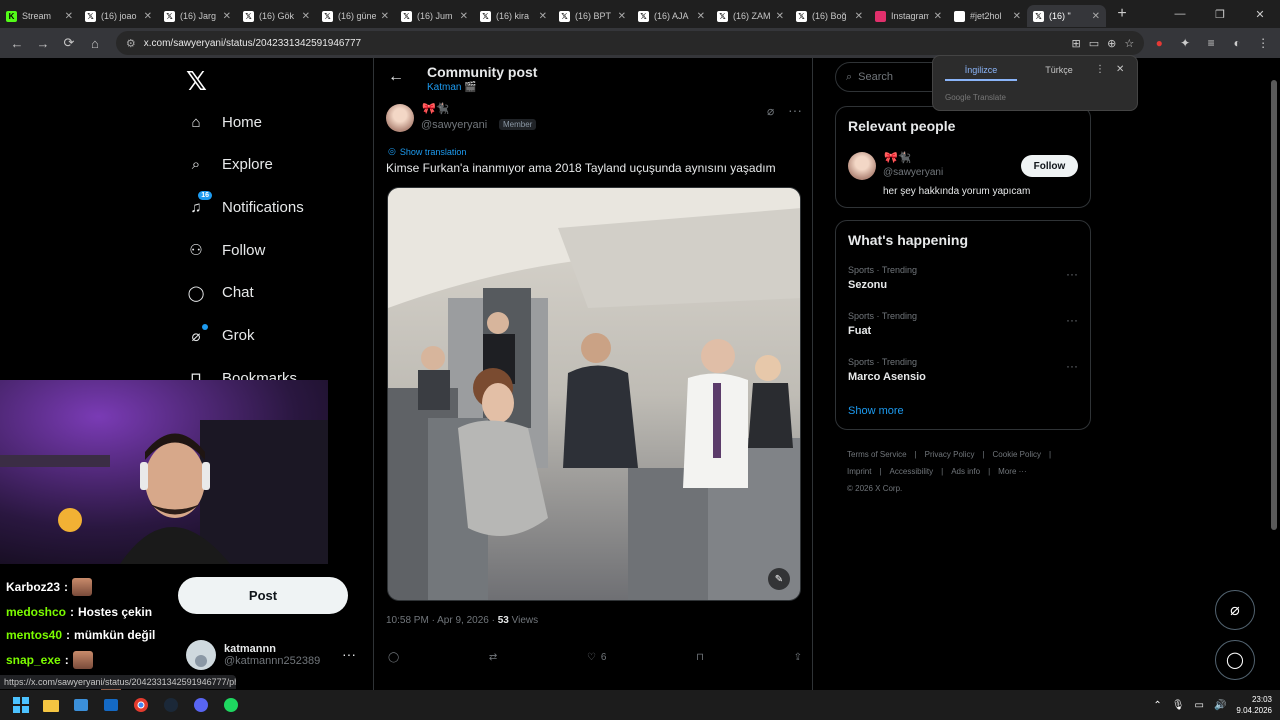  I want to click on grok-float-button: ⌀, so click(1235, 610).